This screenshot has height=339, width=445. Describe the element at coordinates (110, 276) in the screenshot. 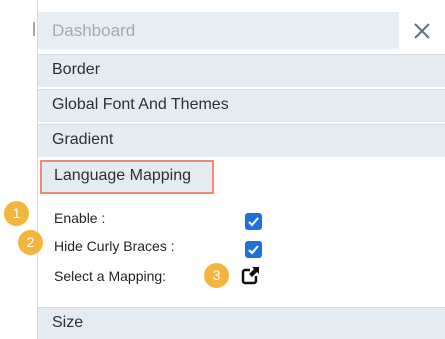

I see `select-mapping-label: Select a Mapping:` at that location.